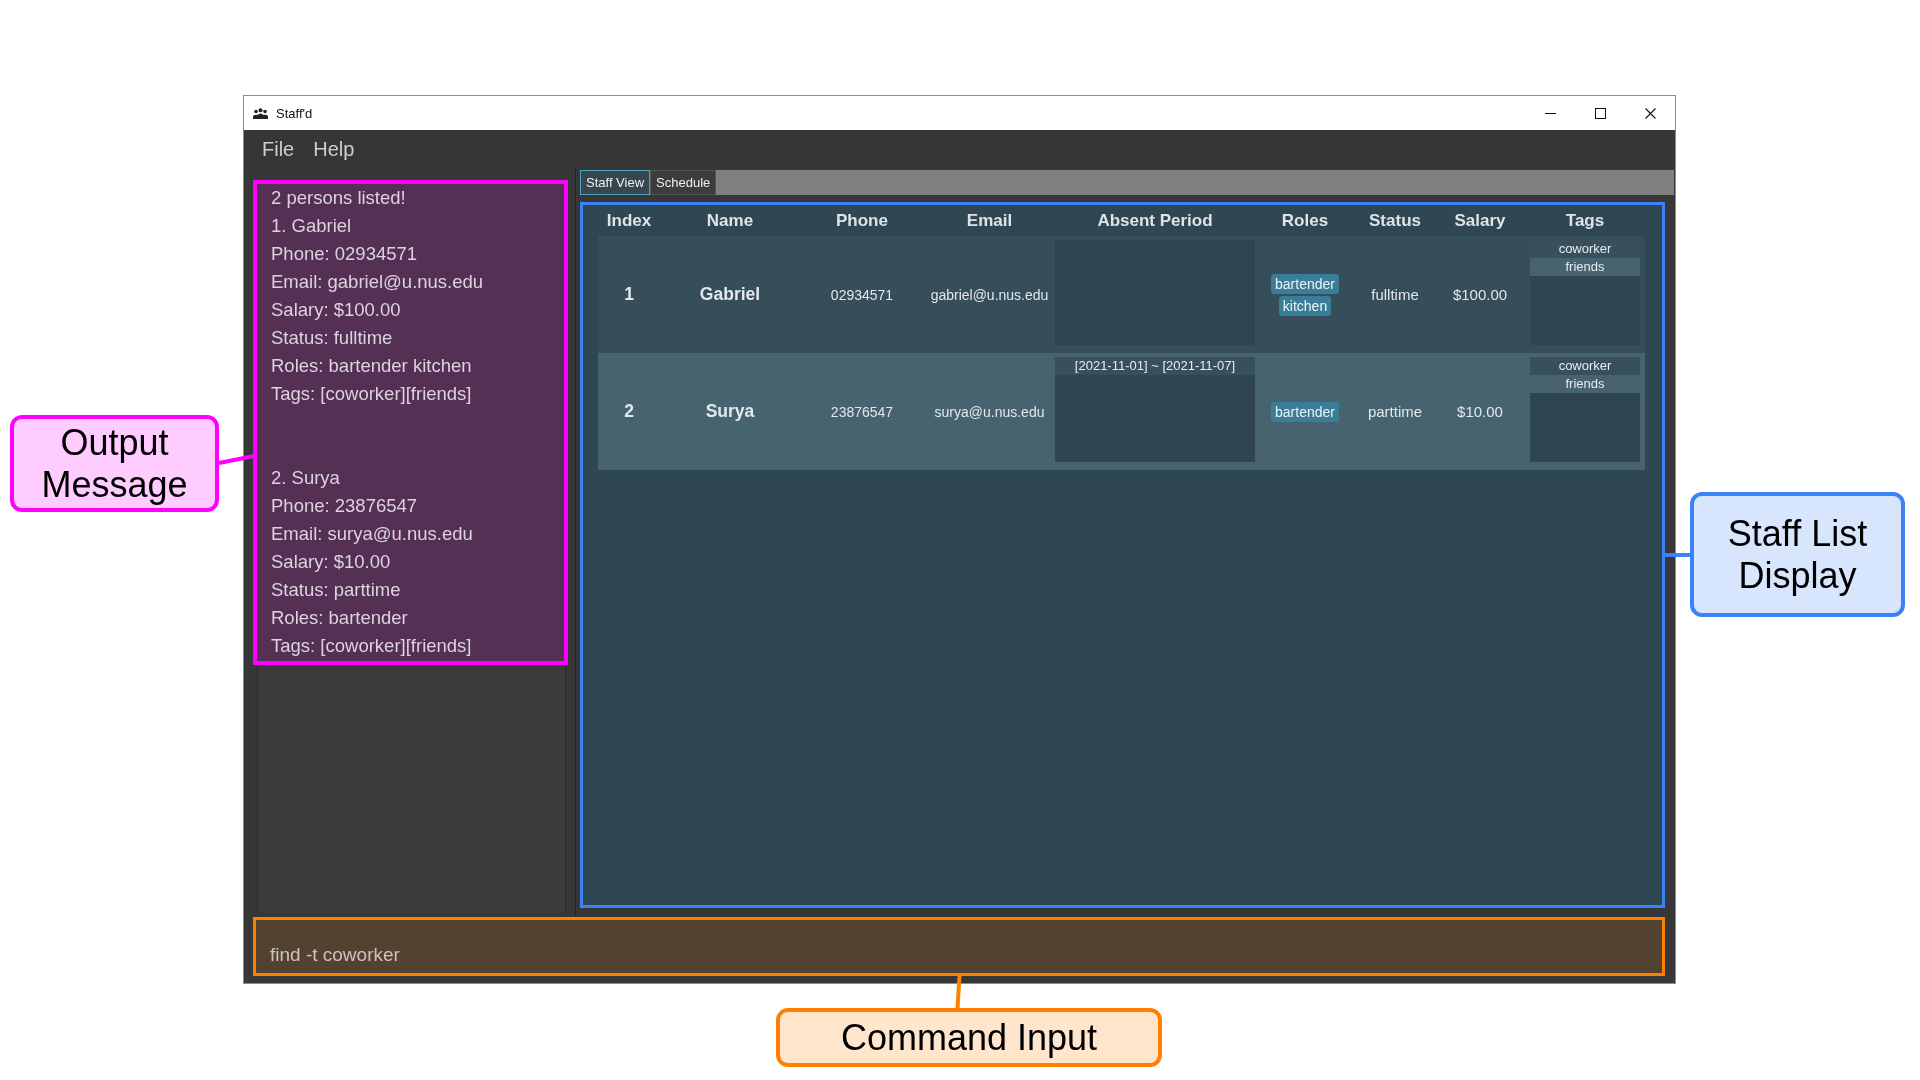 This screenshot has height=1080, width=1920. Describe the element at coordinates (1600, 113) in the screenshot. I see `maximize-icon` at that location.